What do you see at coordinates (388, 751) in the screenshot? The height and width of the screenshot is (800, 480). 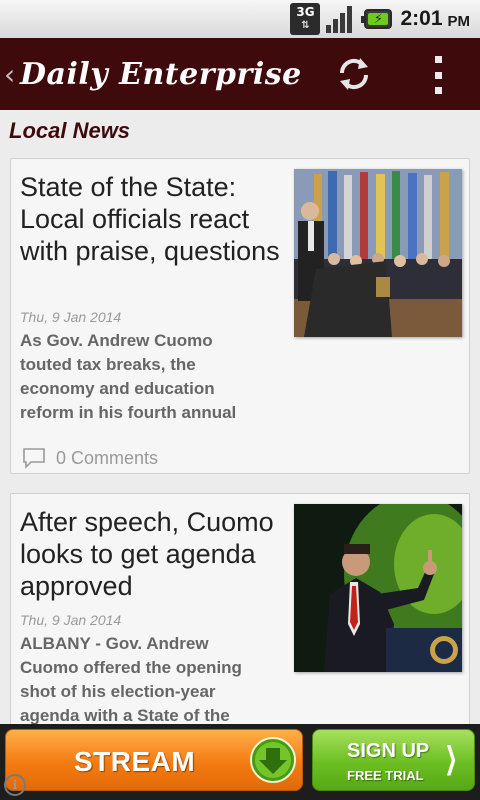 I see `signup-label: SIGN UP` at bounding box center [388, 751].